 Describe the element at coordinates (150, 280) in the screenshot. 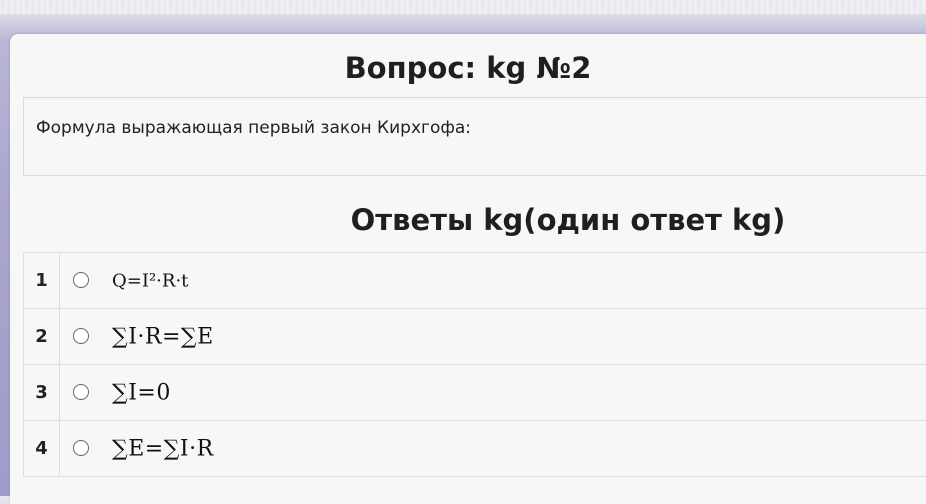

I see `answer-formula: Q=I²·R·t` at that location.